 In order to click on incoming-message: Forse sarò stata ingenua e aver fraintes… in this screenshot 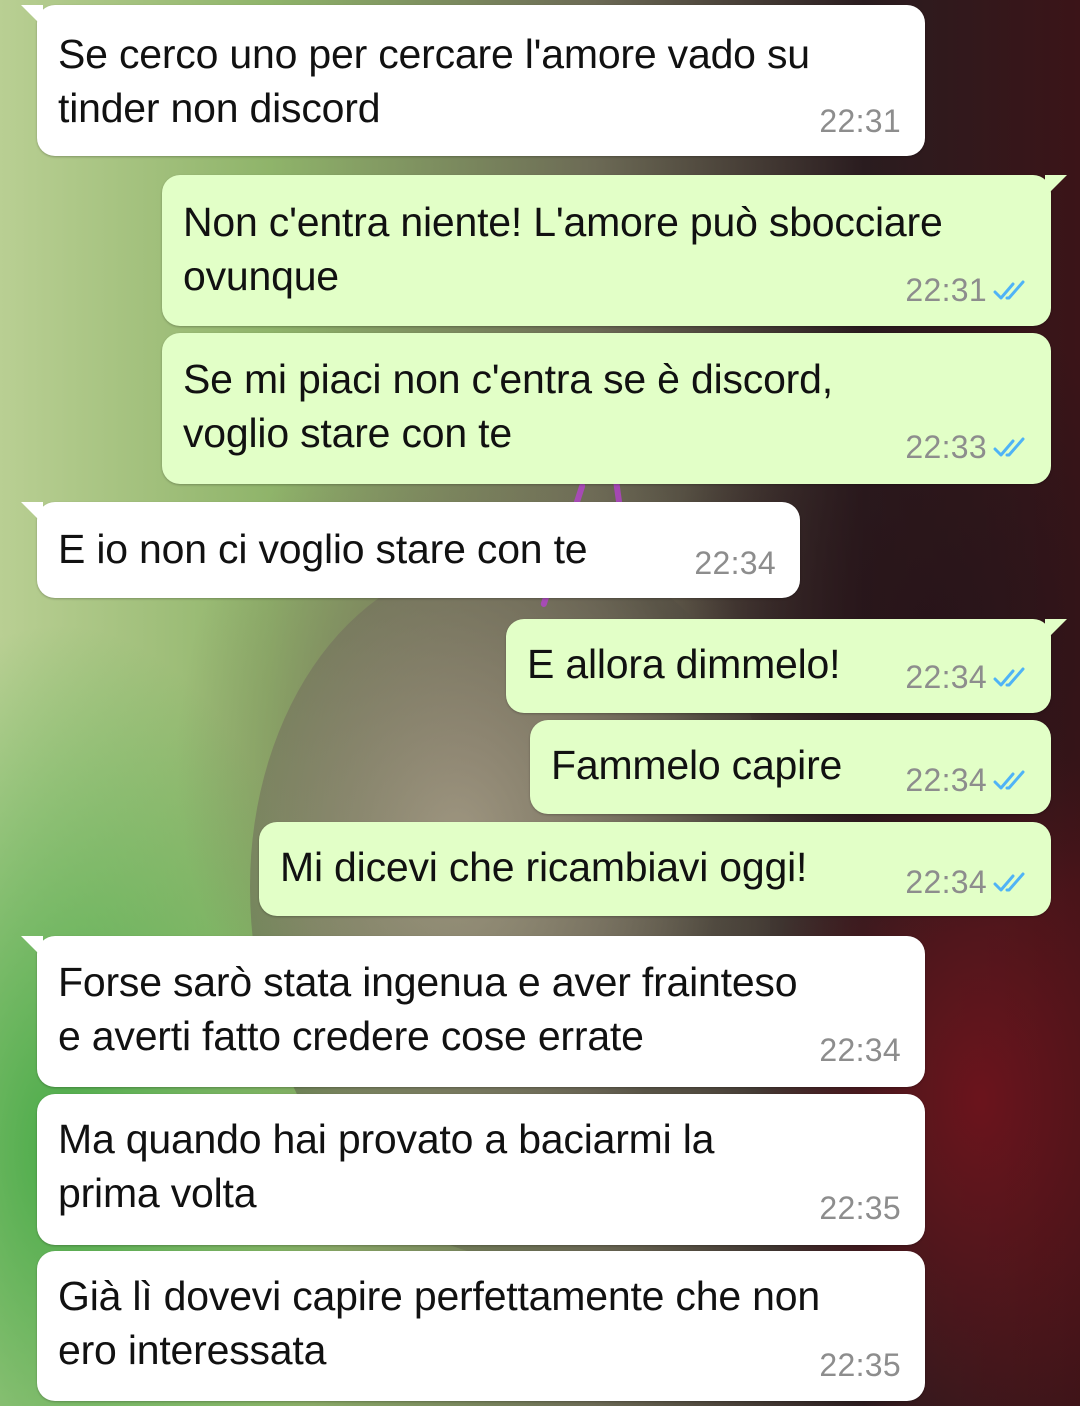, I will do `click(473, 1011)`.